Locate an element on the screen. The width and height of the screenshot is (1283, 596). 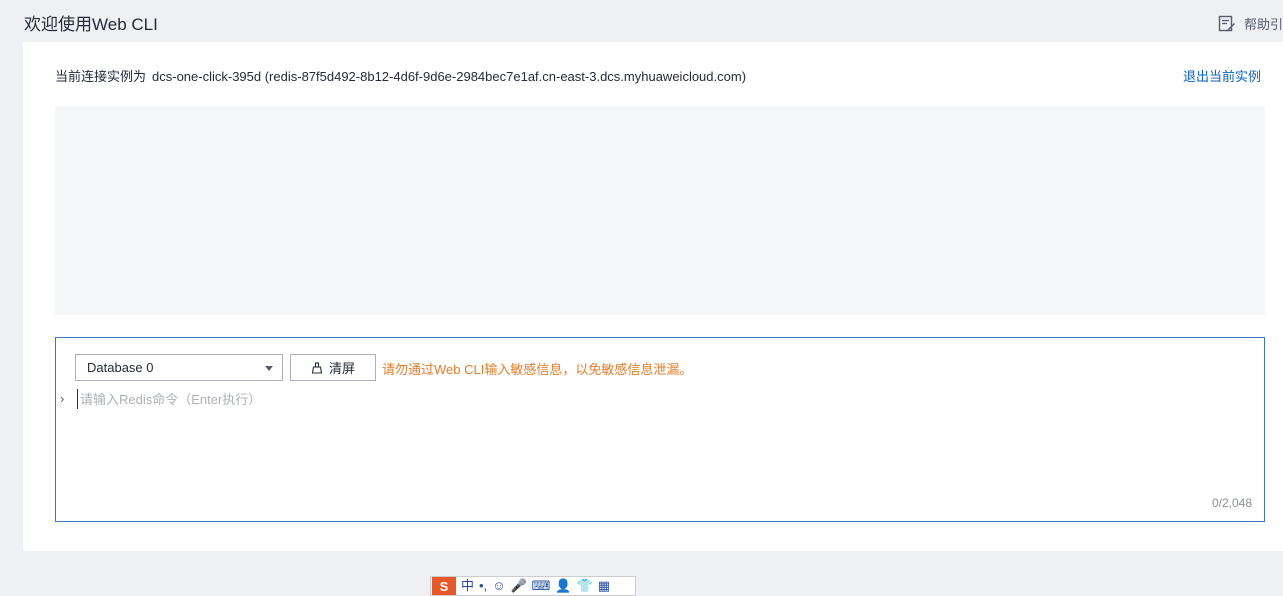
ime-punctuation-icon: •, is located at coordinates (483, 586).